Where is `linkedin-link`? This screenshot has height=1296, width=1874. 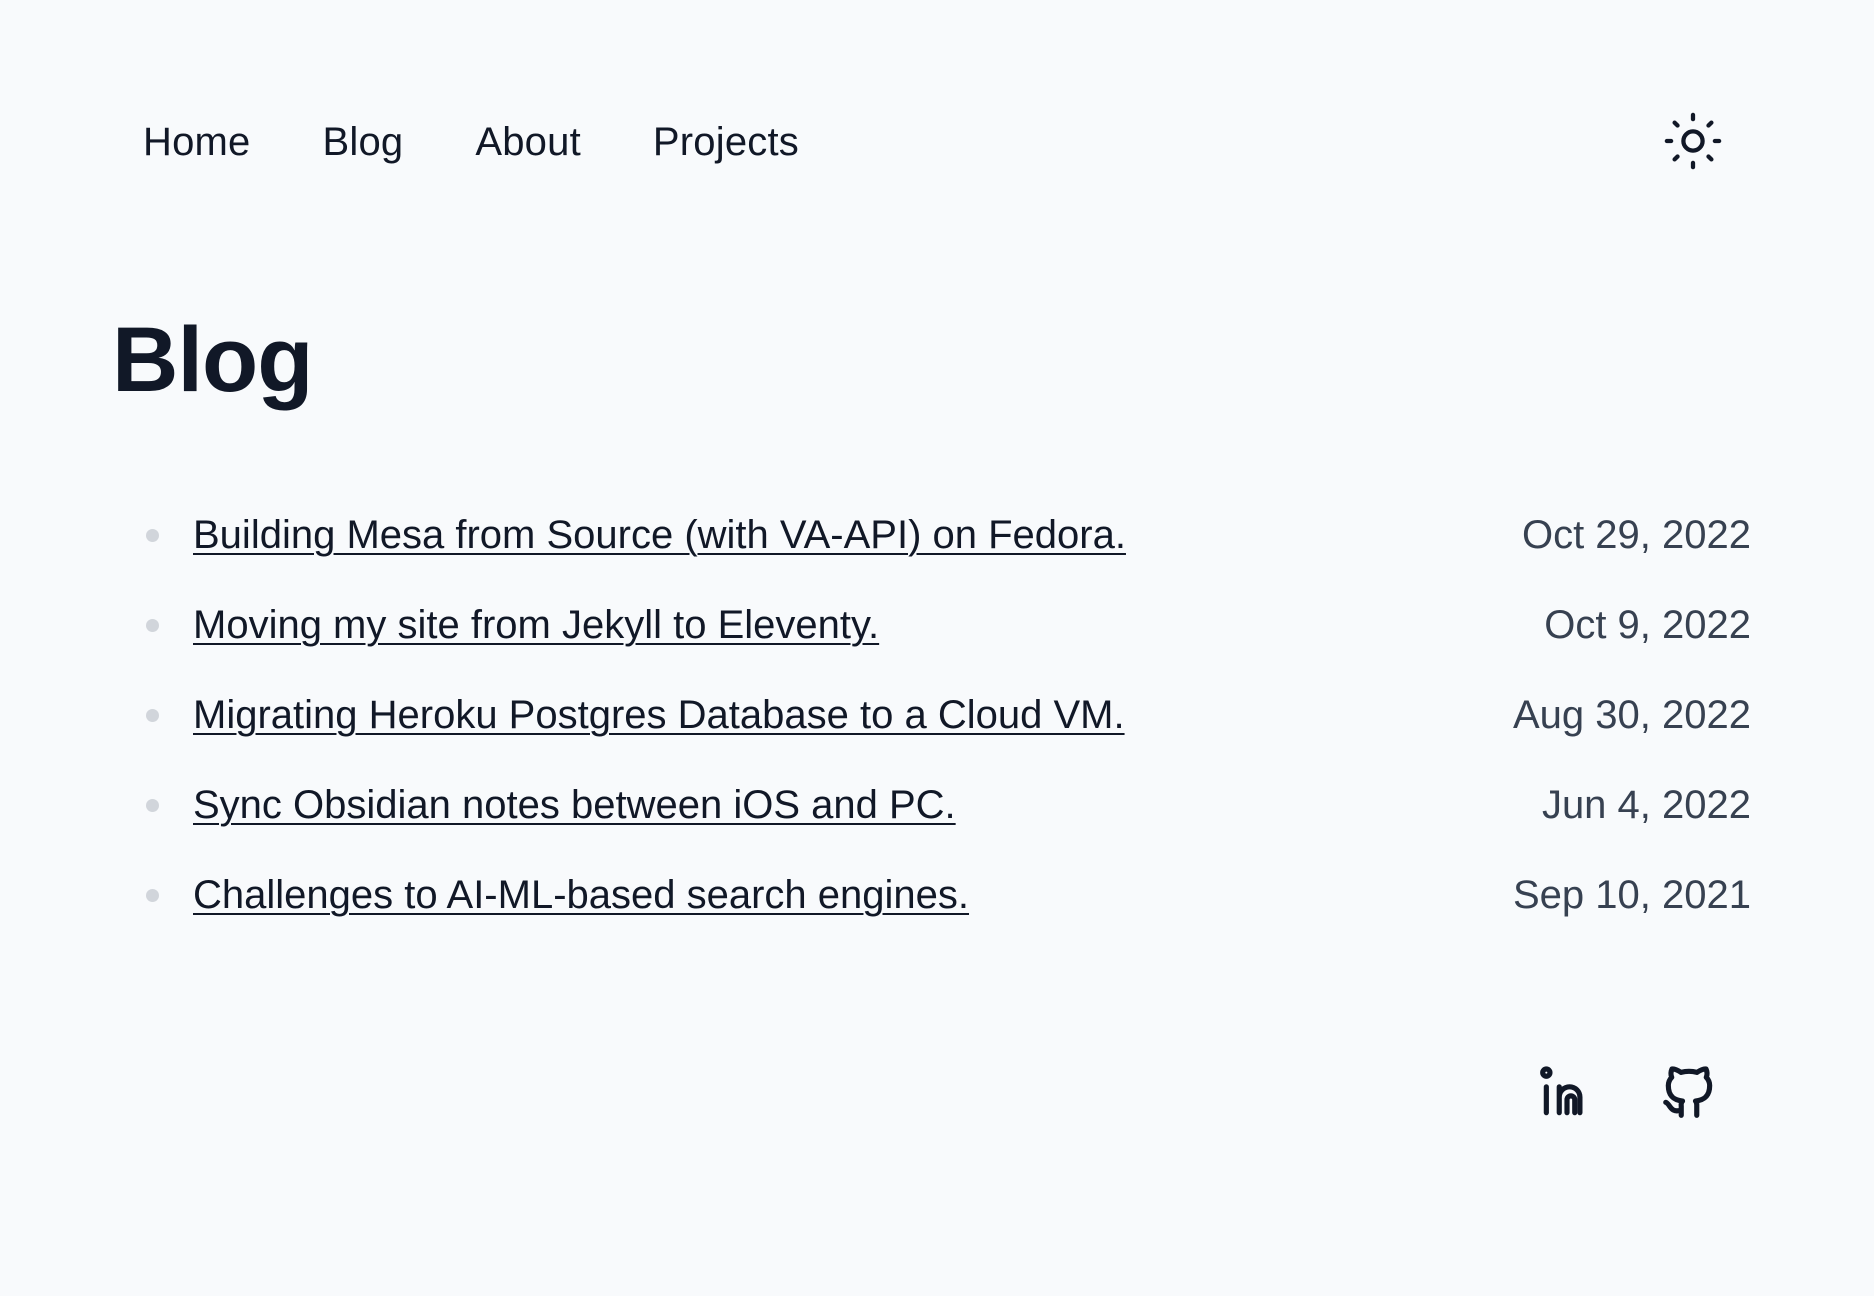
linkedin-link is located at coordinates (1567, 1092).